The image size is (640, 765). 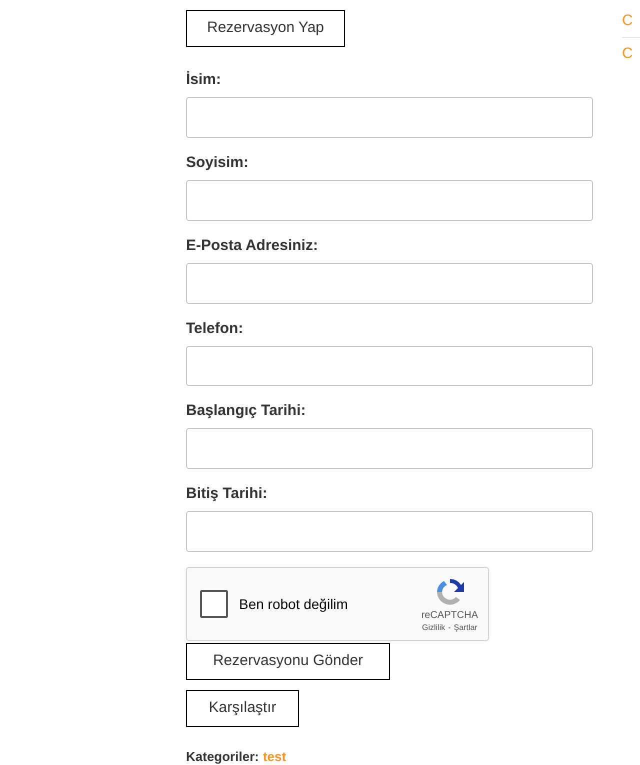 What do you see at coordinates (218, 162) in the screenshot?
I see `field-label: Soyisim:` at bounding box center [218, 162].